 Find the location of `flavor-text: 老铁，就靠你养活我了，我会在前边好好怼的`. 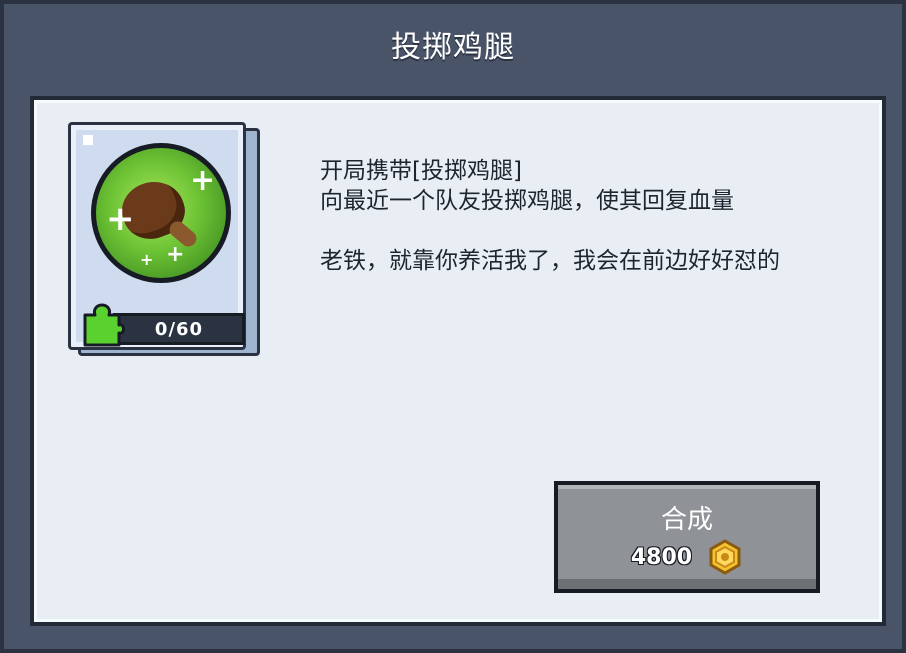

flavor-text: 老铁，就靠你养活我了，我会在前边好好怼的 is located at coordinates (550, 261).